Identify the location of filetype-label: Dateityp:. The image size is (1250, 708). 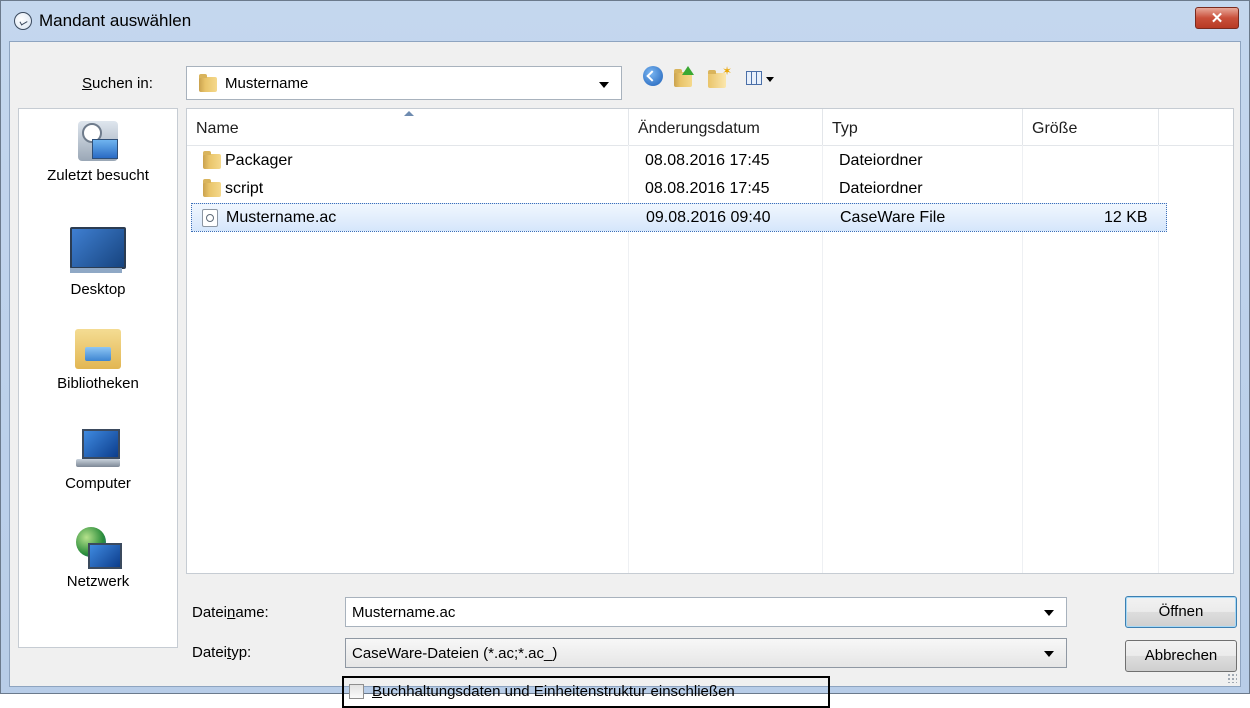
(222, 652).